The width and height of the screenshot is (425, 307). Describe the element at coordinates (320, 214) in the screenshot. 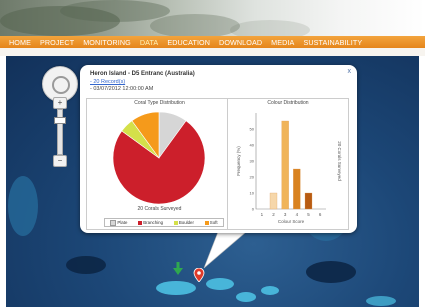

I see `x-tick-label: 6` at that location.